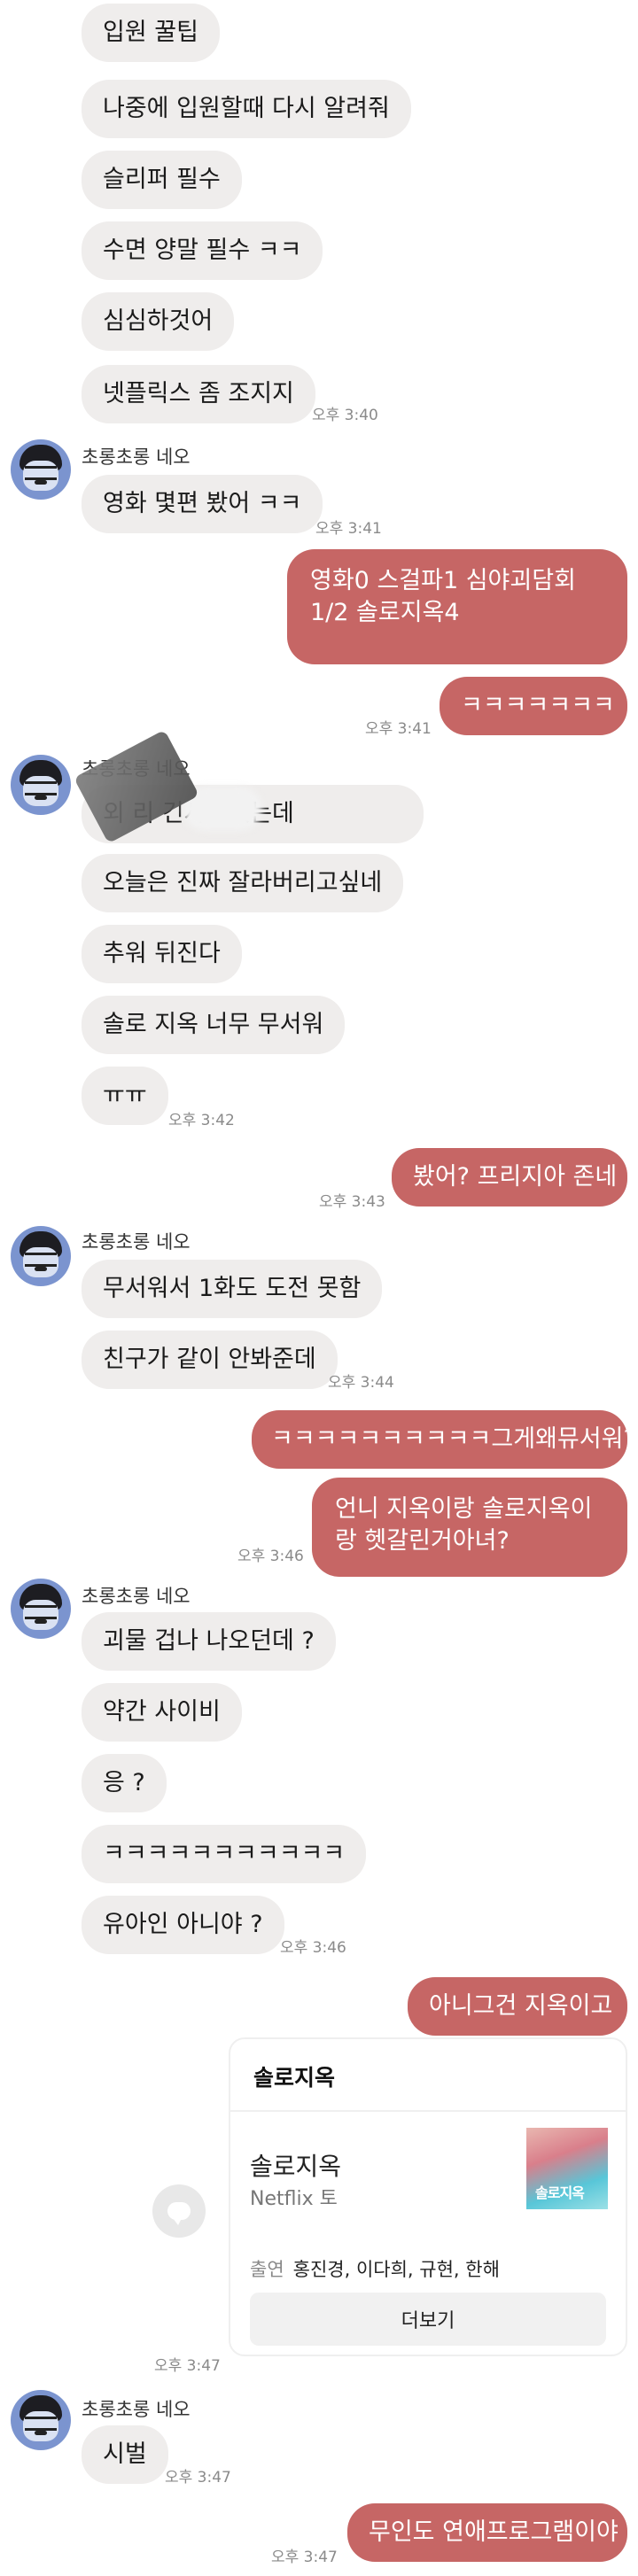 Image resolution: width=638 pixels, height=2576 pixels. I want to click on card-cast-line: 출연 홍진경, 이다희, 규현, 한해, so click(375, 2268).